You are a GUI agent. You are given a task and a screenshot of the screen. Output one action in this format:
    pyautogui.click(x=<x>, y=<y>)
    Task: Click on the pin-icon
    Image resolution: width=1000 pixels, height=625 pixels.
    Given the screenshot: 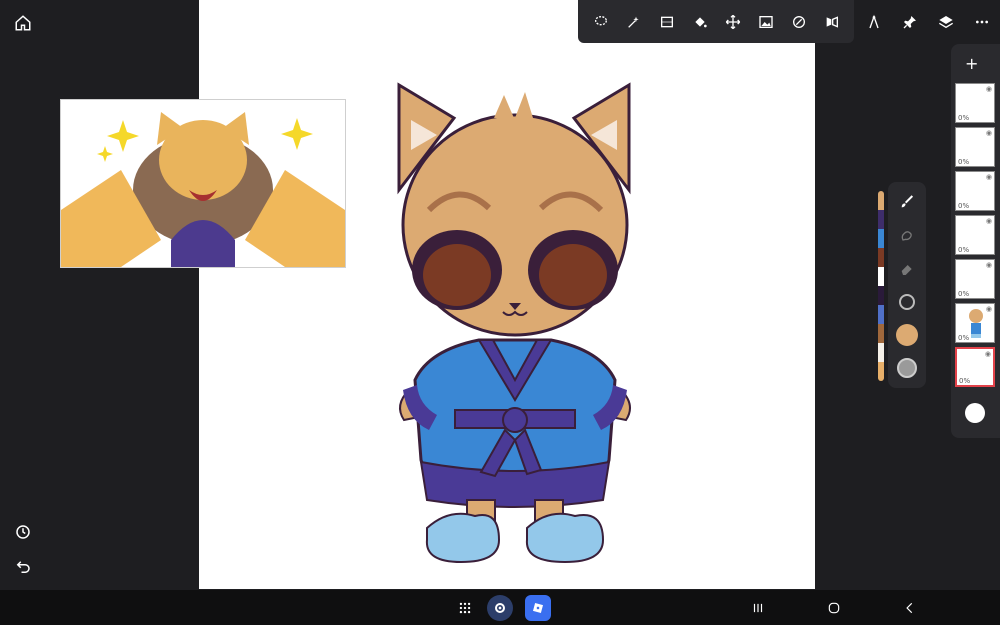 What is the action you would take?
    pyautogui.click(x=910, y=22)
    